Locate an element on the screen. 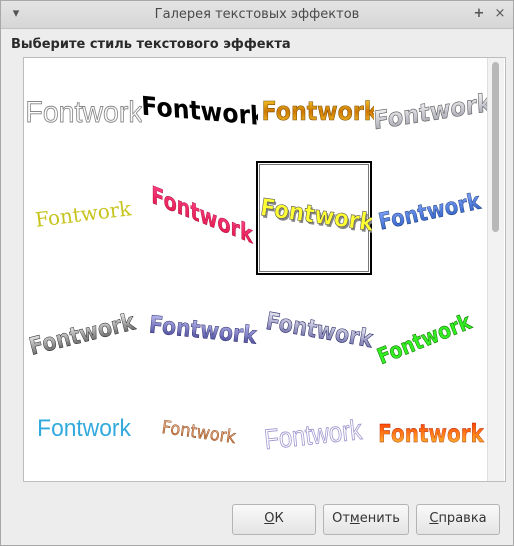  fontwork-style-7: Fontwork Fontwork is located at coordinates (314, 218).